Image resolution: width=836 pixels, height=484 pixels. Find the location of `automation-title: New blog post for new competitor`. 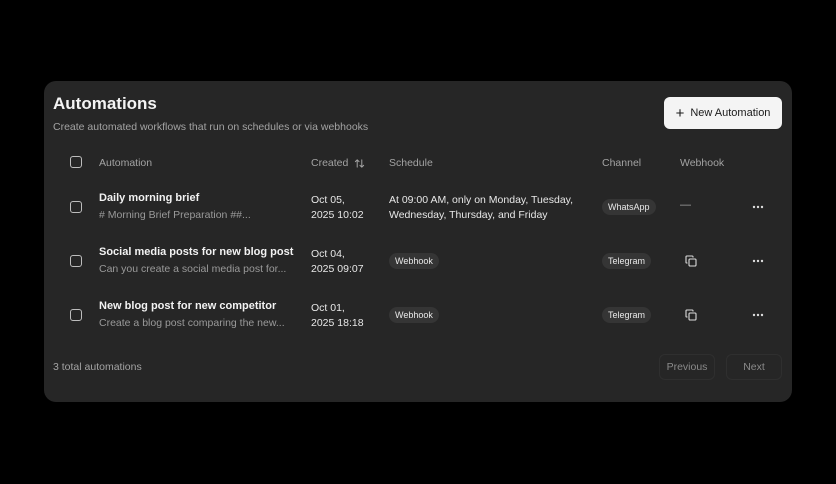

automation-title: New blog post for new competitor is located at coordinates (187, 306).